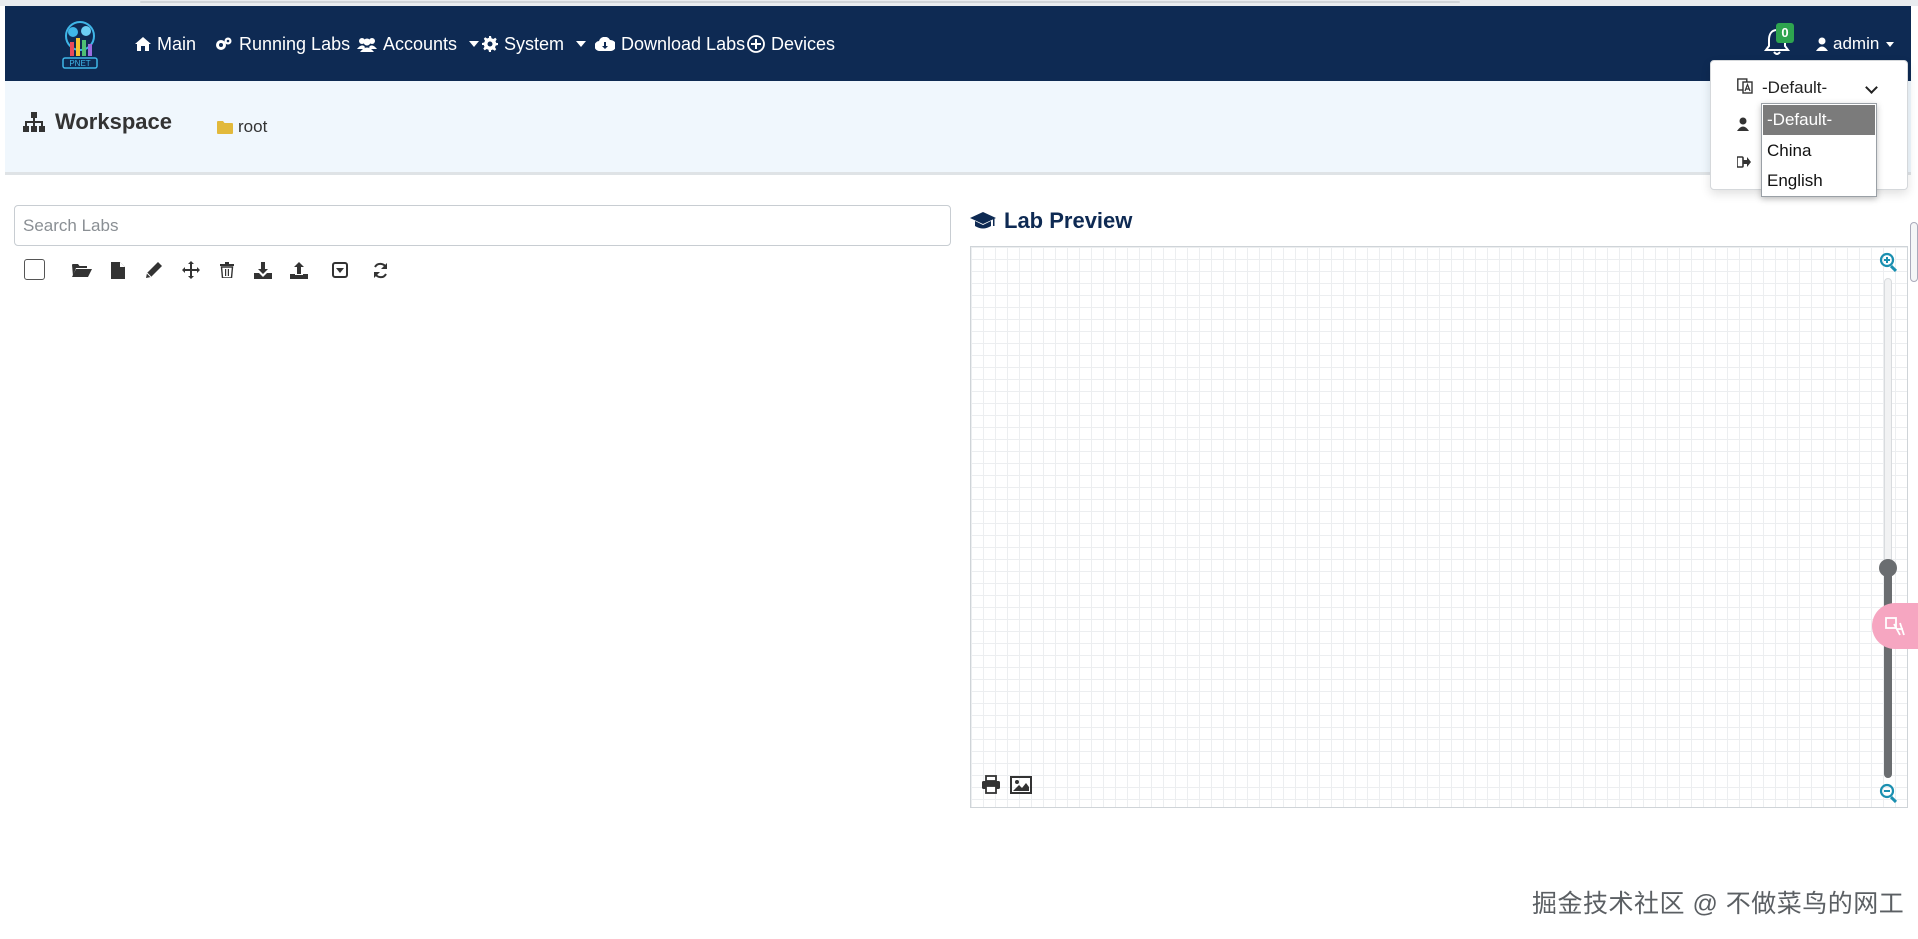  I want to click on graduation-cap-icon, so click(983, 220).